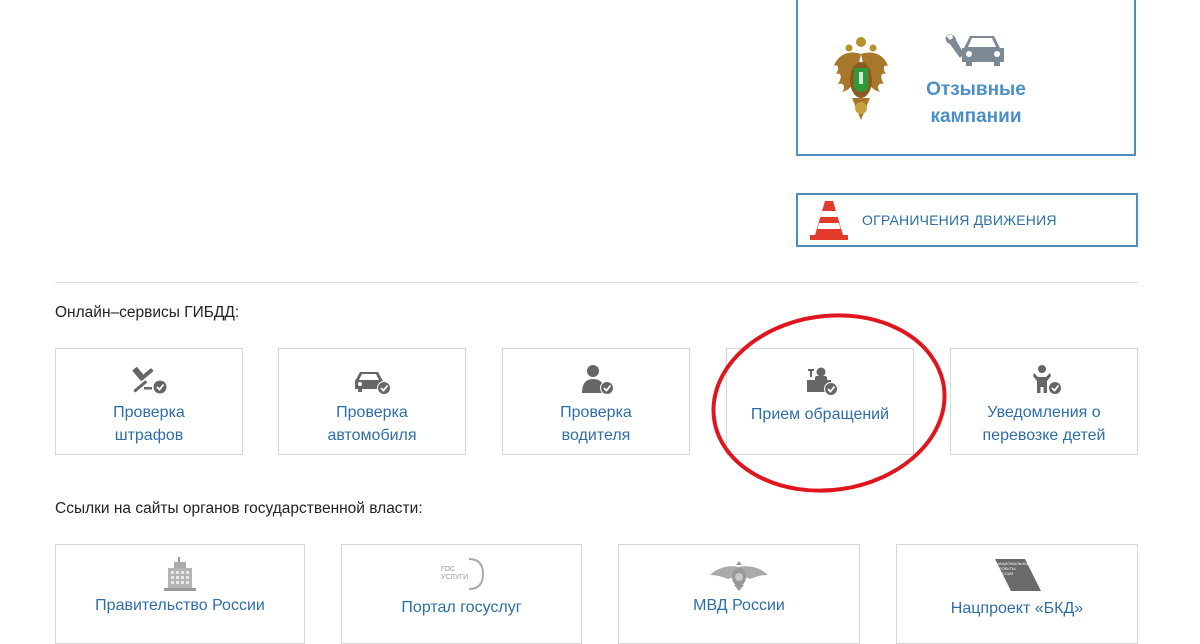 The width and height of the screenshot is (1200, 644). I want to click on service-card-driver: Проверка водителя, so click(596, 401).